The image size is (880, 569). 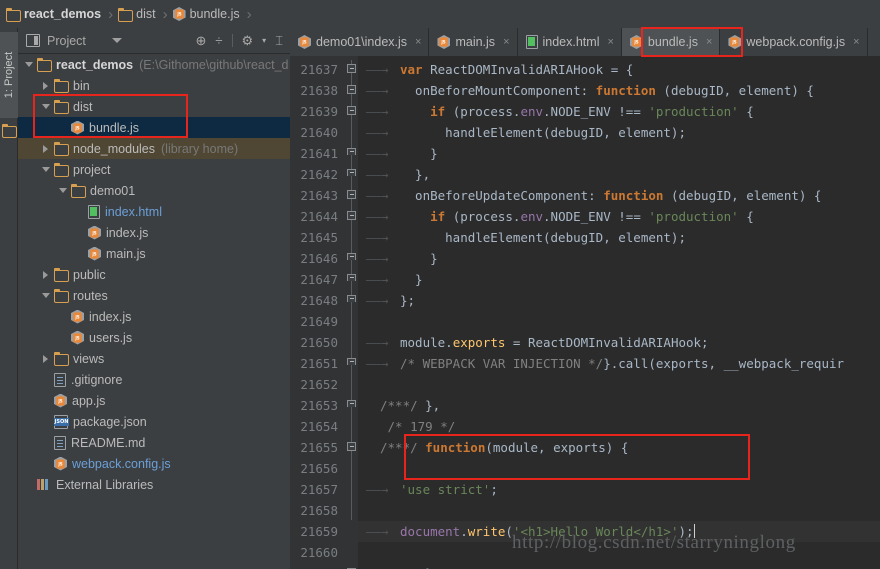 What do you see at coordinates (154, 421) in the screenshot?
I see `tree-row: package.json` at bounding box center [154, 421].